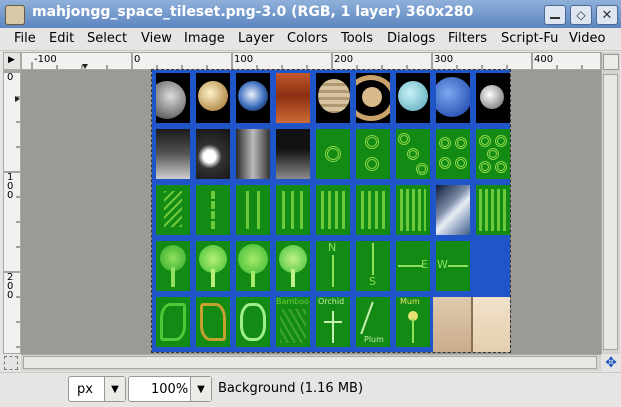 This screenshot has height=407, width=621. What do you see at coordinates (97, 389) in the screenshot?
I see `unit-selector: px ▼` at bounding box center [97, 389].